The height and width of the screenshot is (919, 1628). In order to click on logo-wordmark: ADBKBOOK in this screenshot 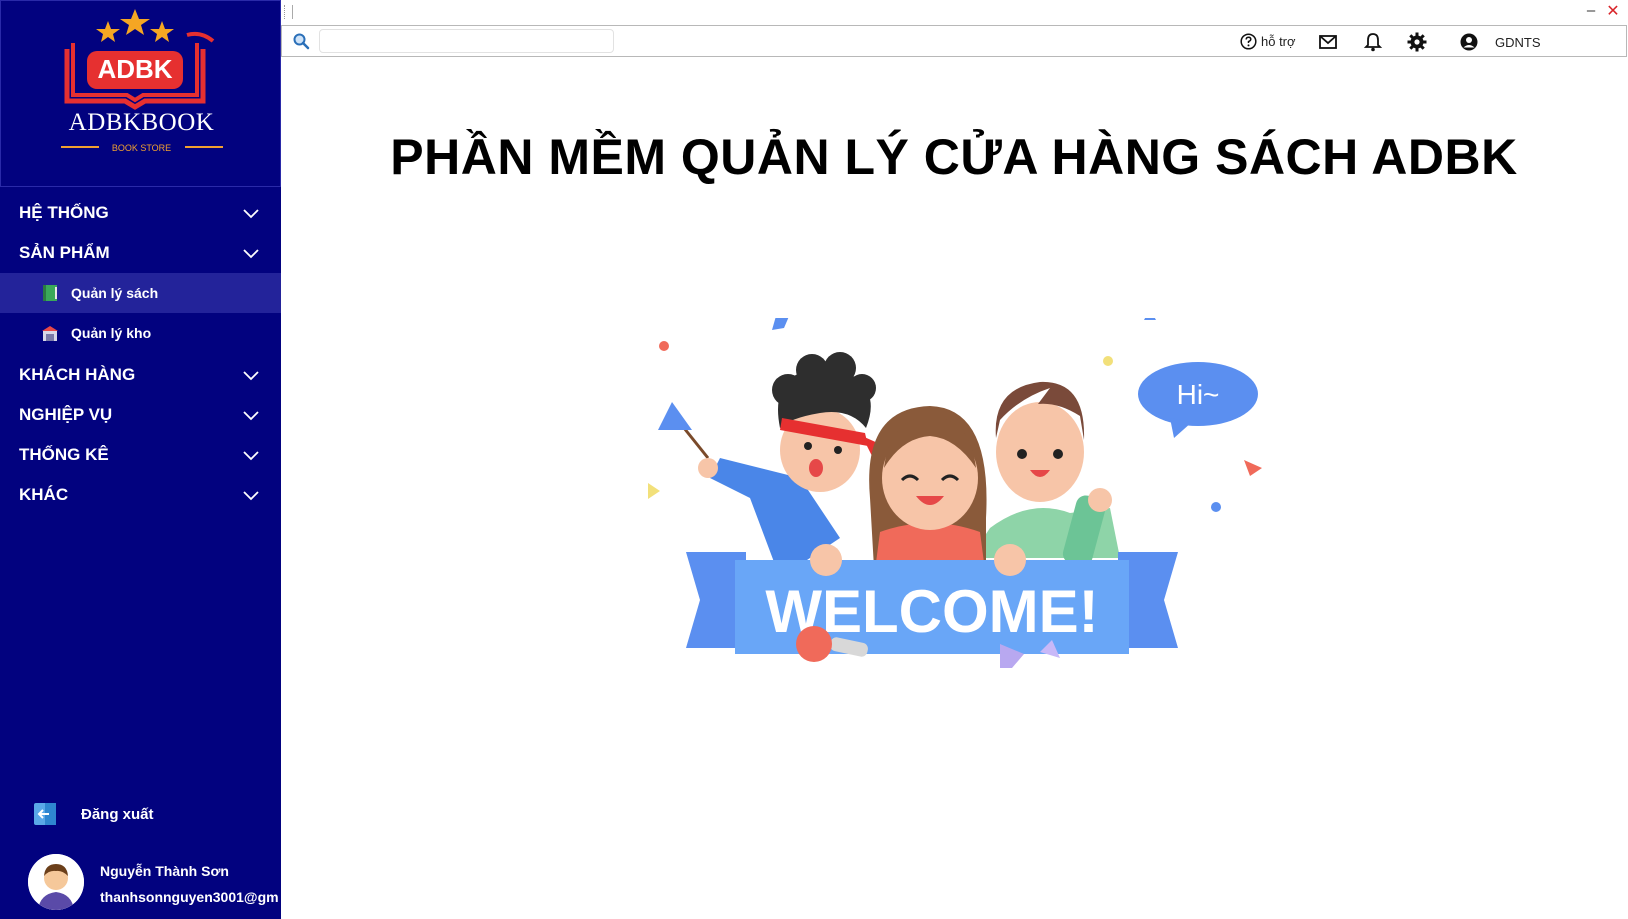, I will do `click(141, 122)`.